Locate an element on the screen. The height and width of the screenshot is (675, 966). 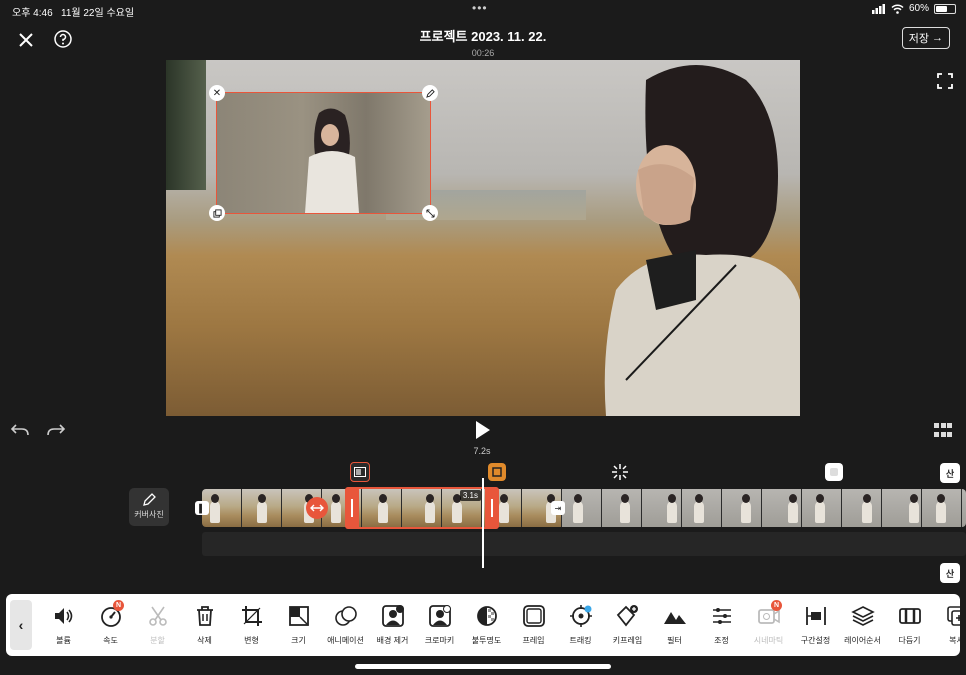
text-layer-label-bottom: 산 is located at coordinates (950, 573).